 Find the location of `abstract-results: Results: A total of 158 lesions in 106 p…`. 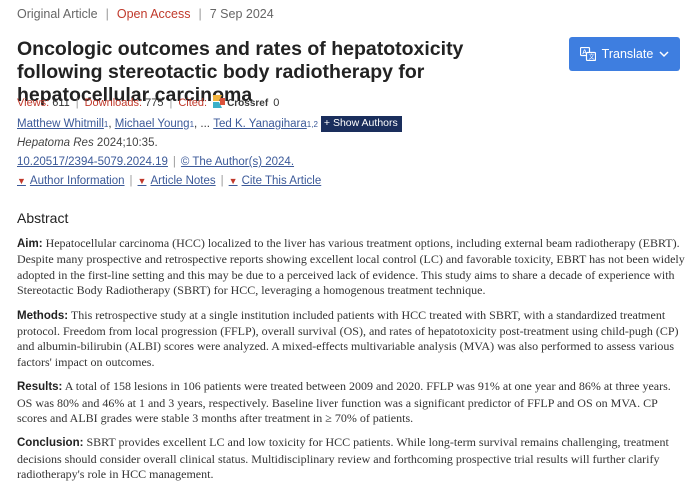

abstract-results: Results: A total of 158 lesions in 106 p… is located at coordinates (351, 402).